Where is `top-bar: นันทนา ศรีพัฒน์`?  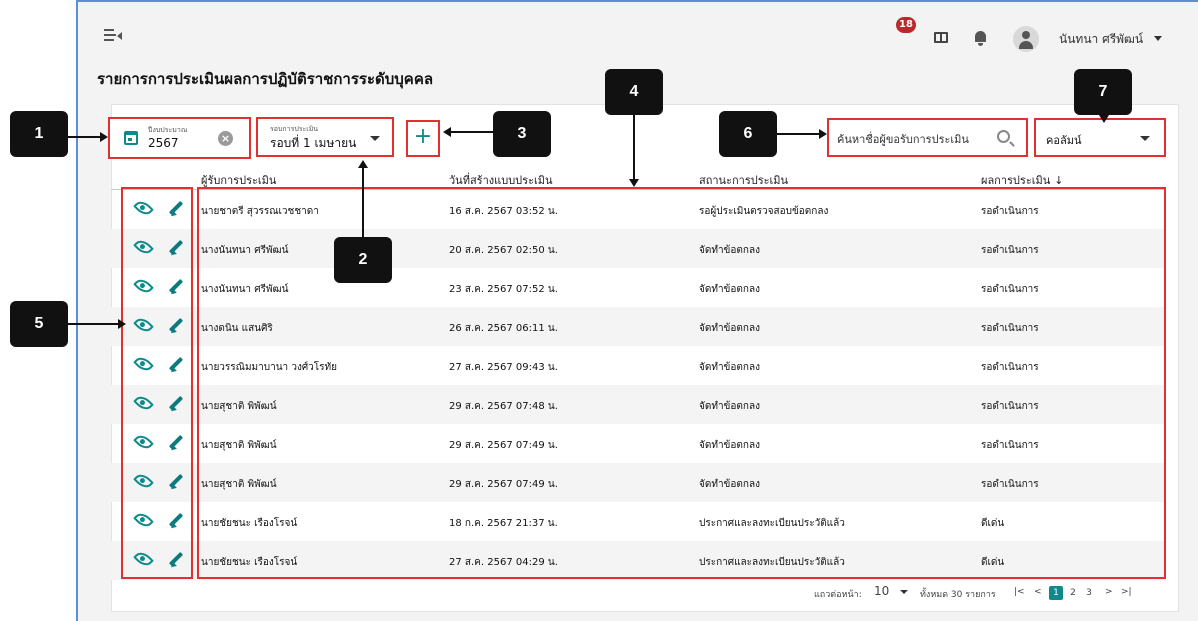
top-bar: นันทนา ศรีพัฒน์ is located at coordinates (638, 34).